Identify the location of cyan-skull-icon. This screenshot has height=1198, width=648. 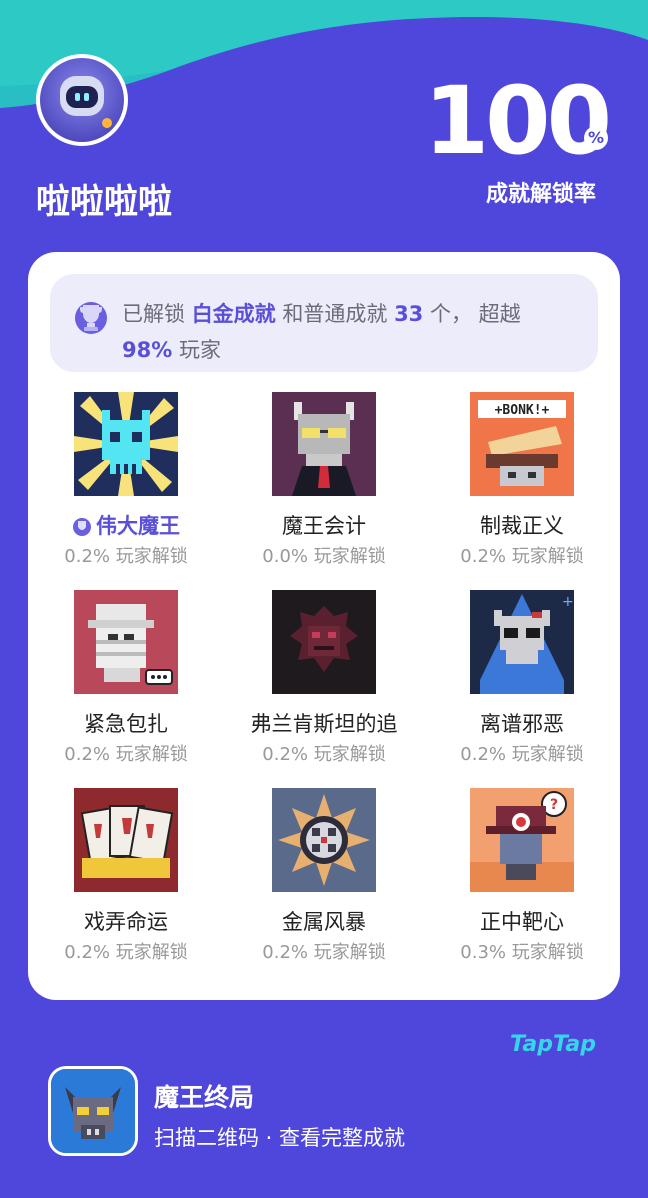
(126, 444).